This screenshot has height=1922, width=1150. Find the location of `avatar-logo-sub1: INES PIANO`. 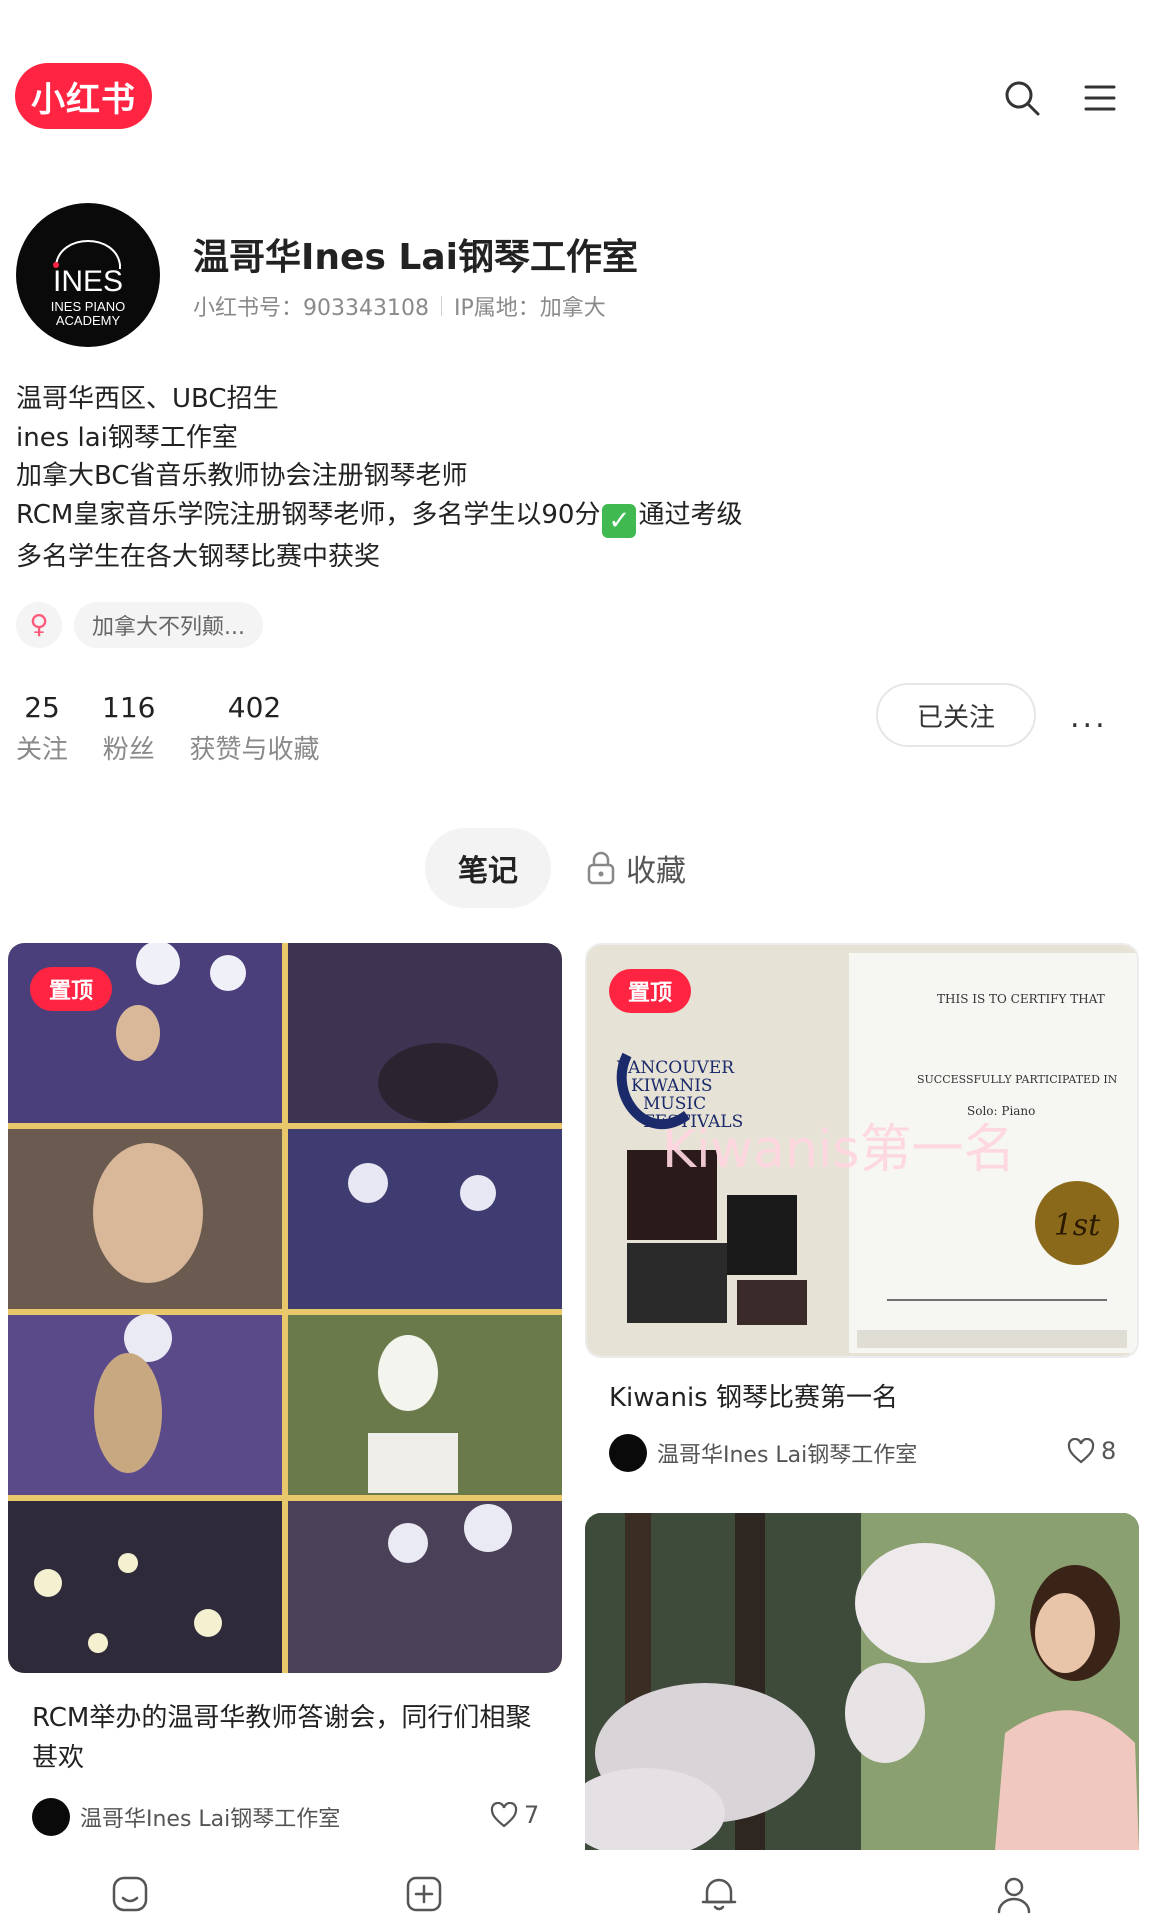

avatar-logo-sub1: INES PIANO is located at coordinates (88, 306).